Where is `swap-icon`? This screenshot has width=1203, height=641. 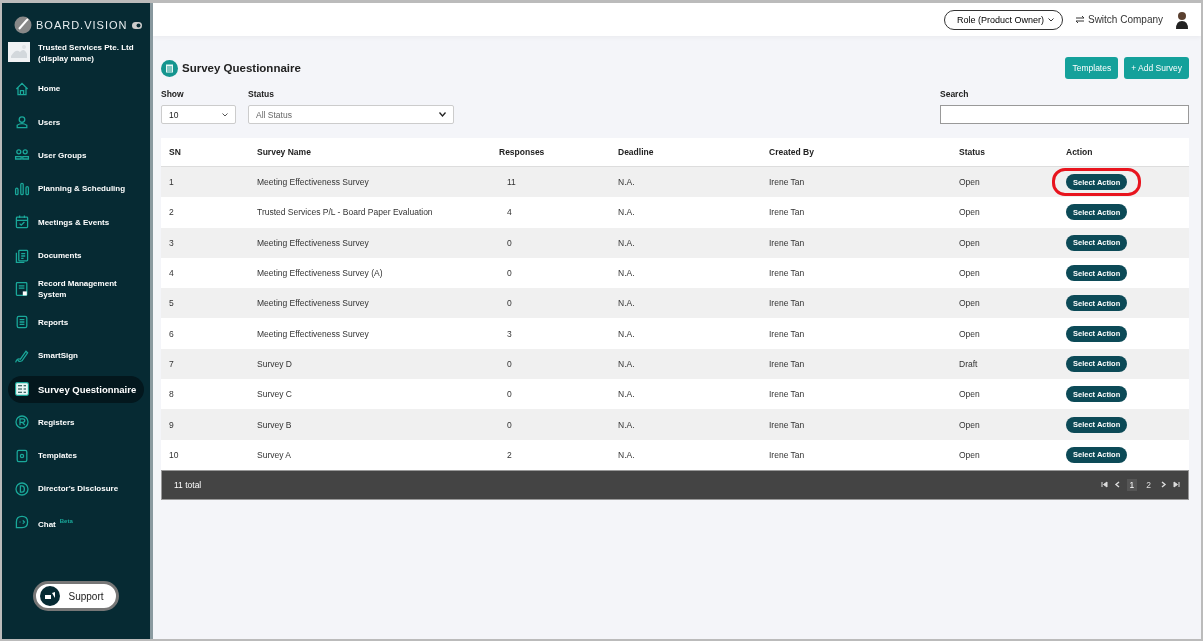 swap-icon is located at coordinates (1079, 19).